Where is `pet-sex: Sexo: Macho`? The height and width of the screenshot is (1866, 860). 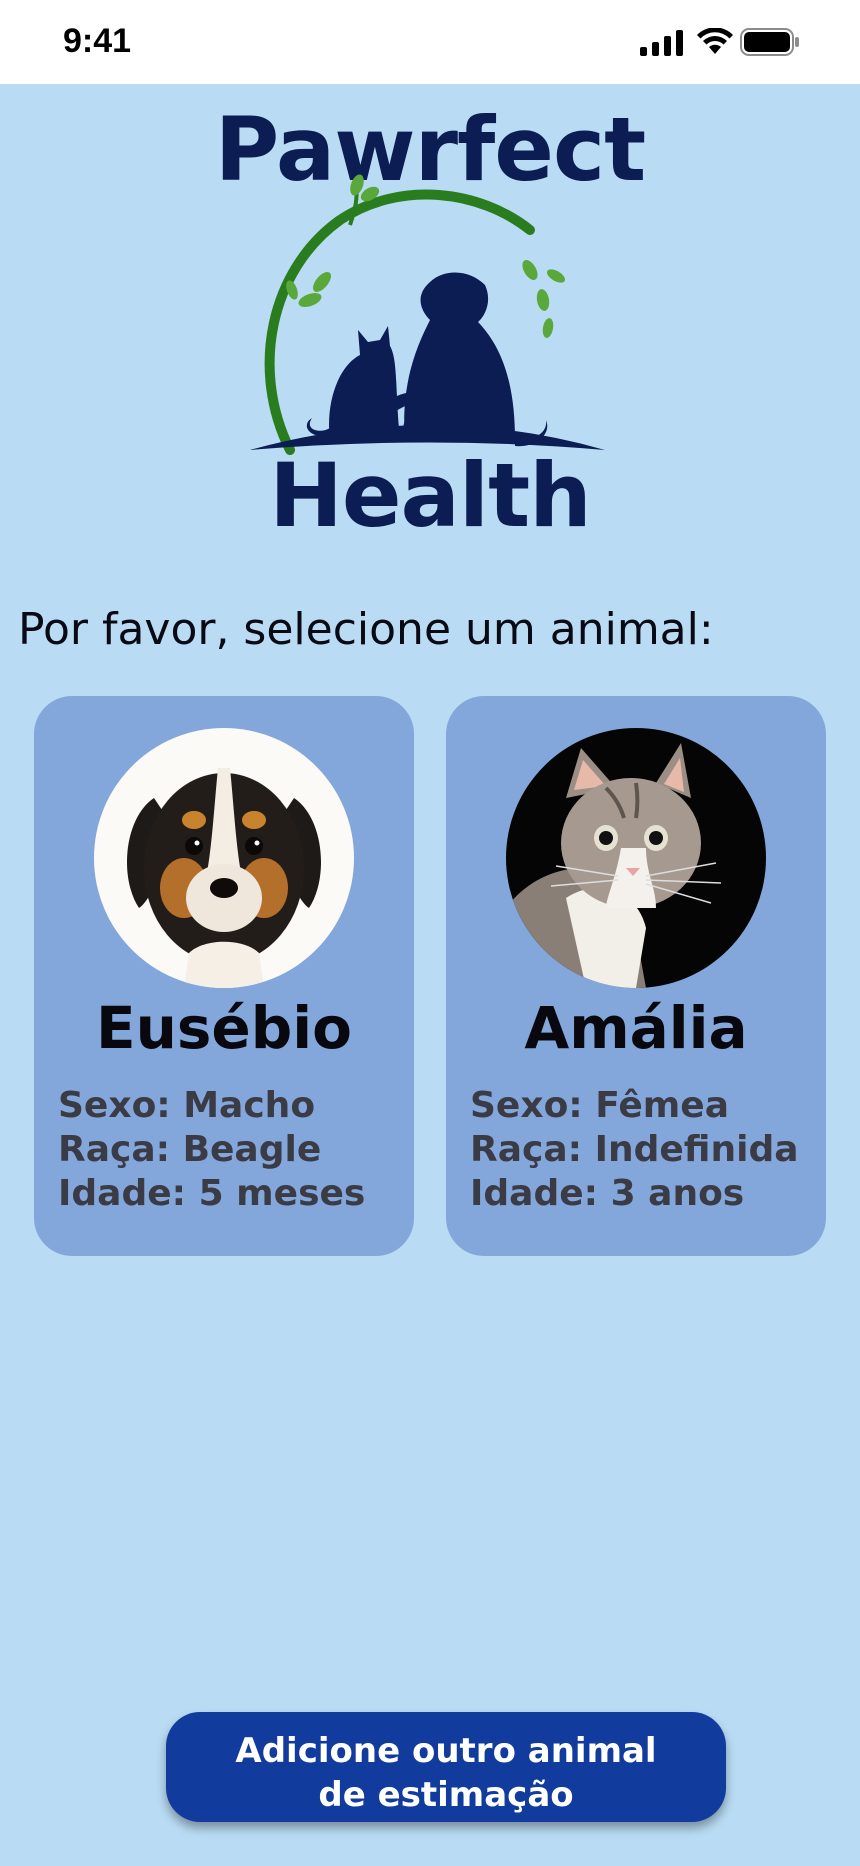
pet-sex: Sexo: Macho is located at coordinates (187, 1105).